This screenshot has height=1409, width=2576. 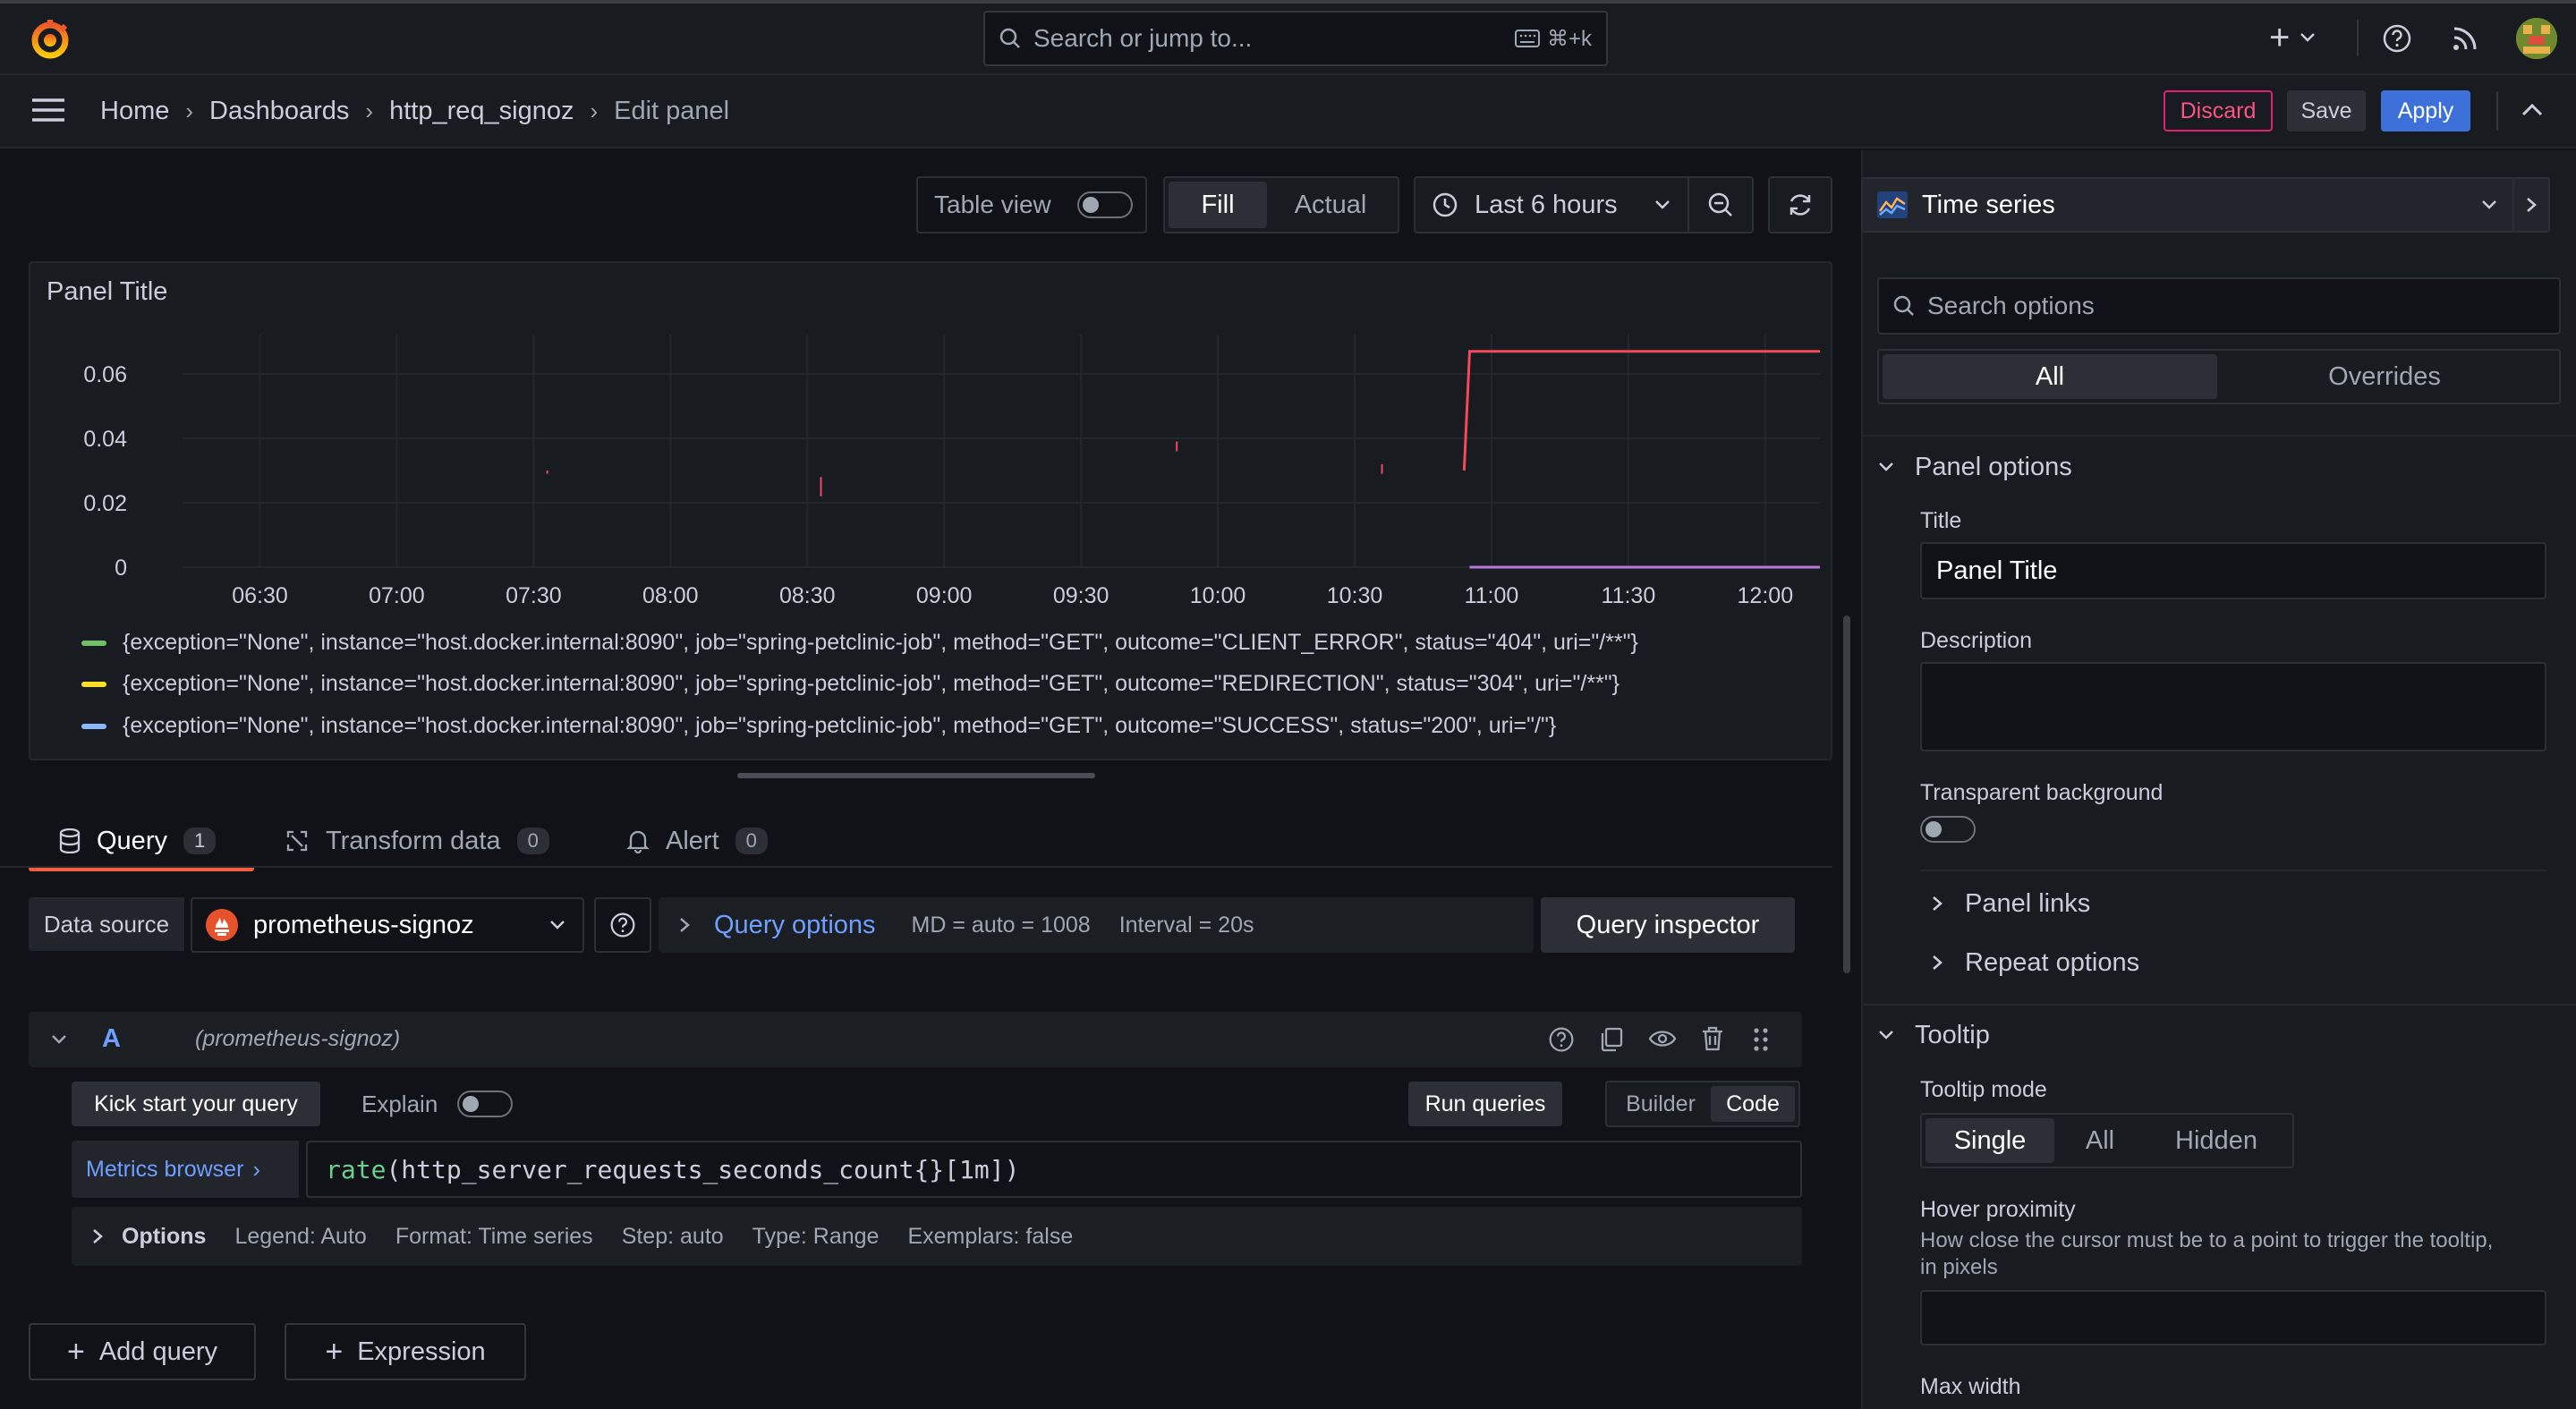 I want to click on options-divider, so click(x=2233, y=870).